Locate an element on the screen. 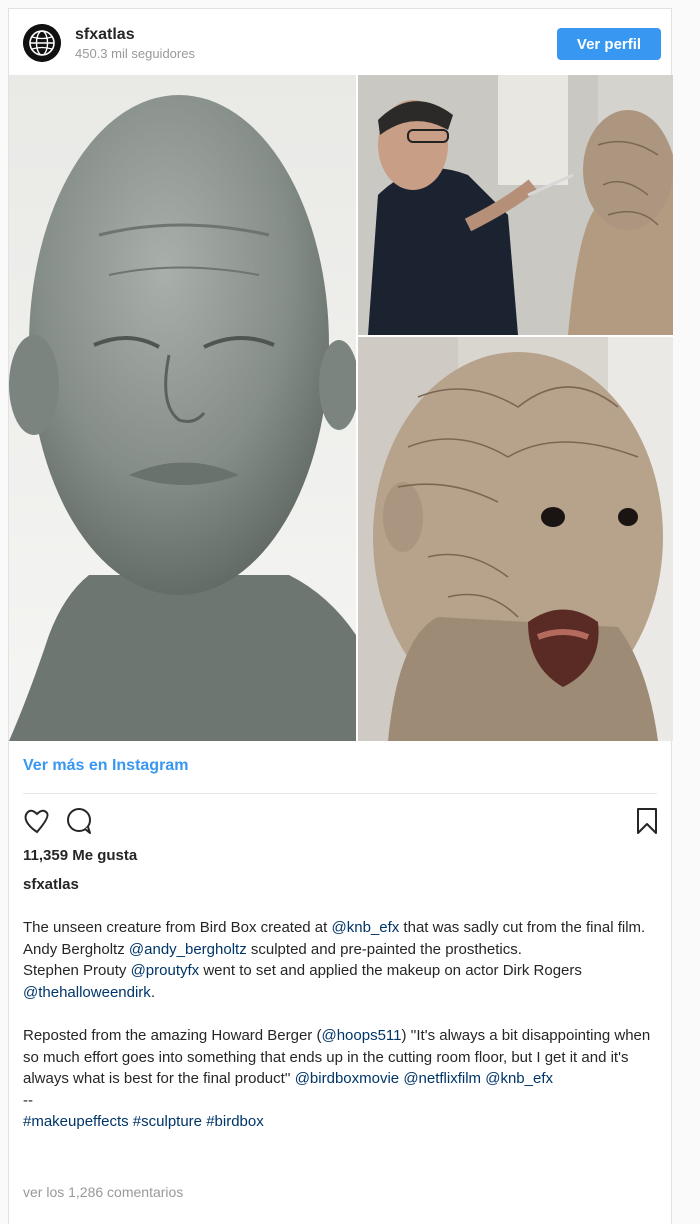  mention-link: @thehalloweendirk is located at coordinates (87, 992).